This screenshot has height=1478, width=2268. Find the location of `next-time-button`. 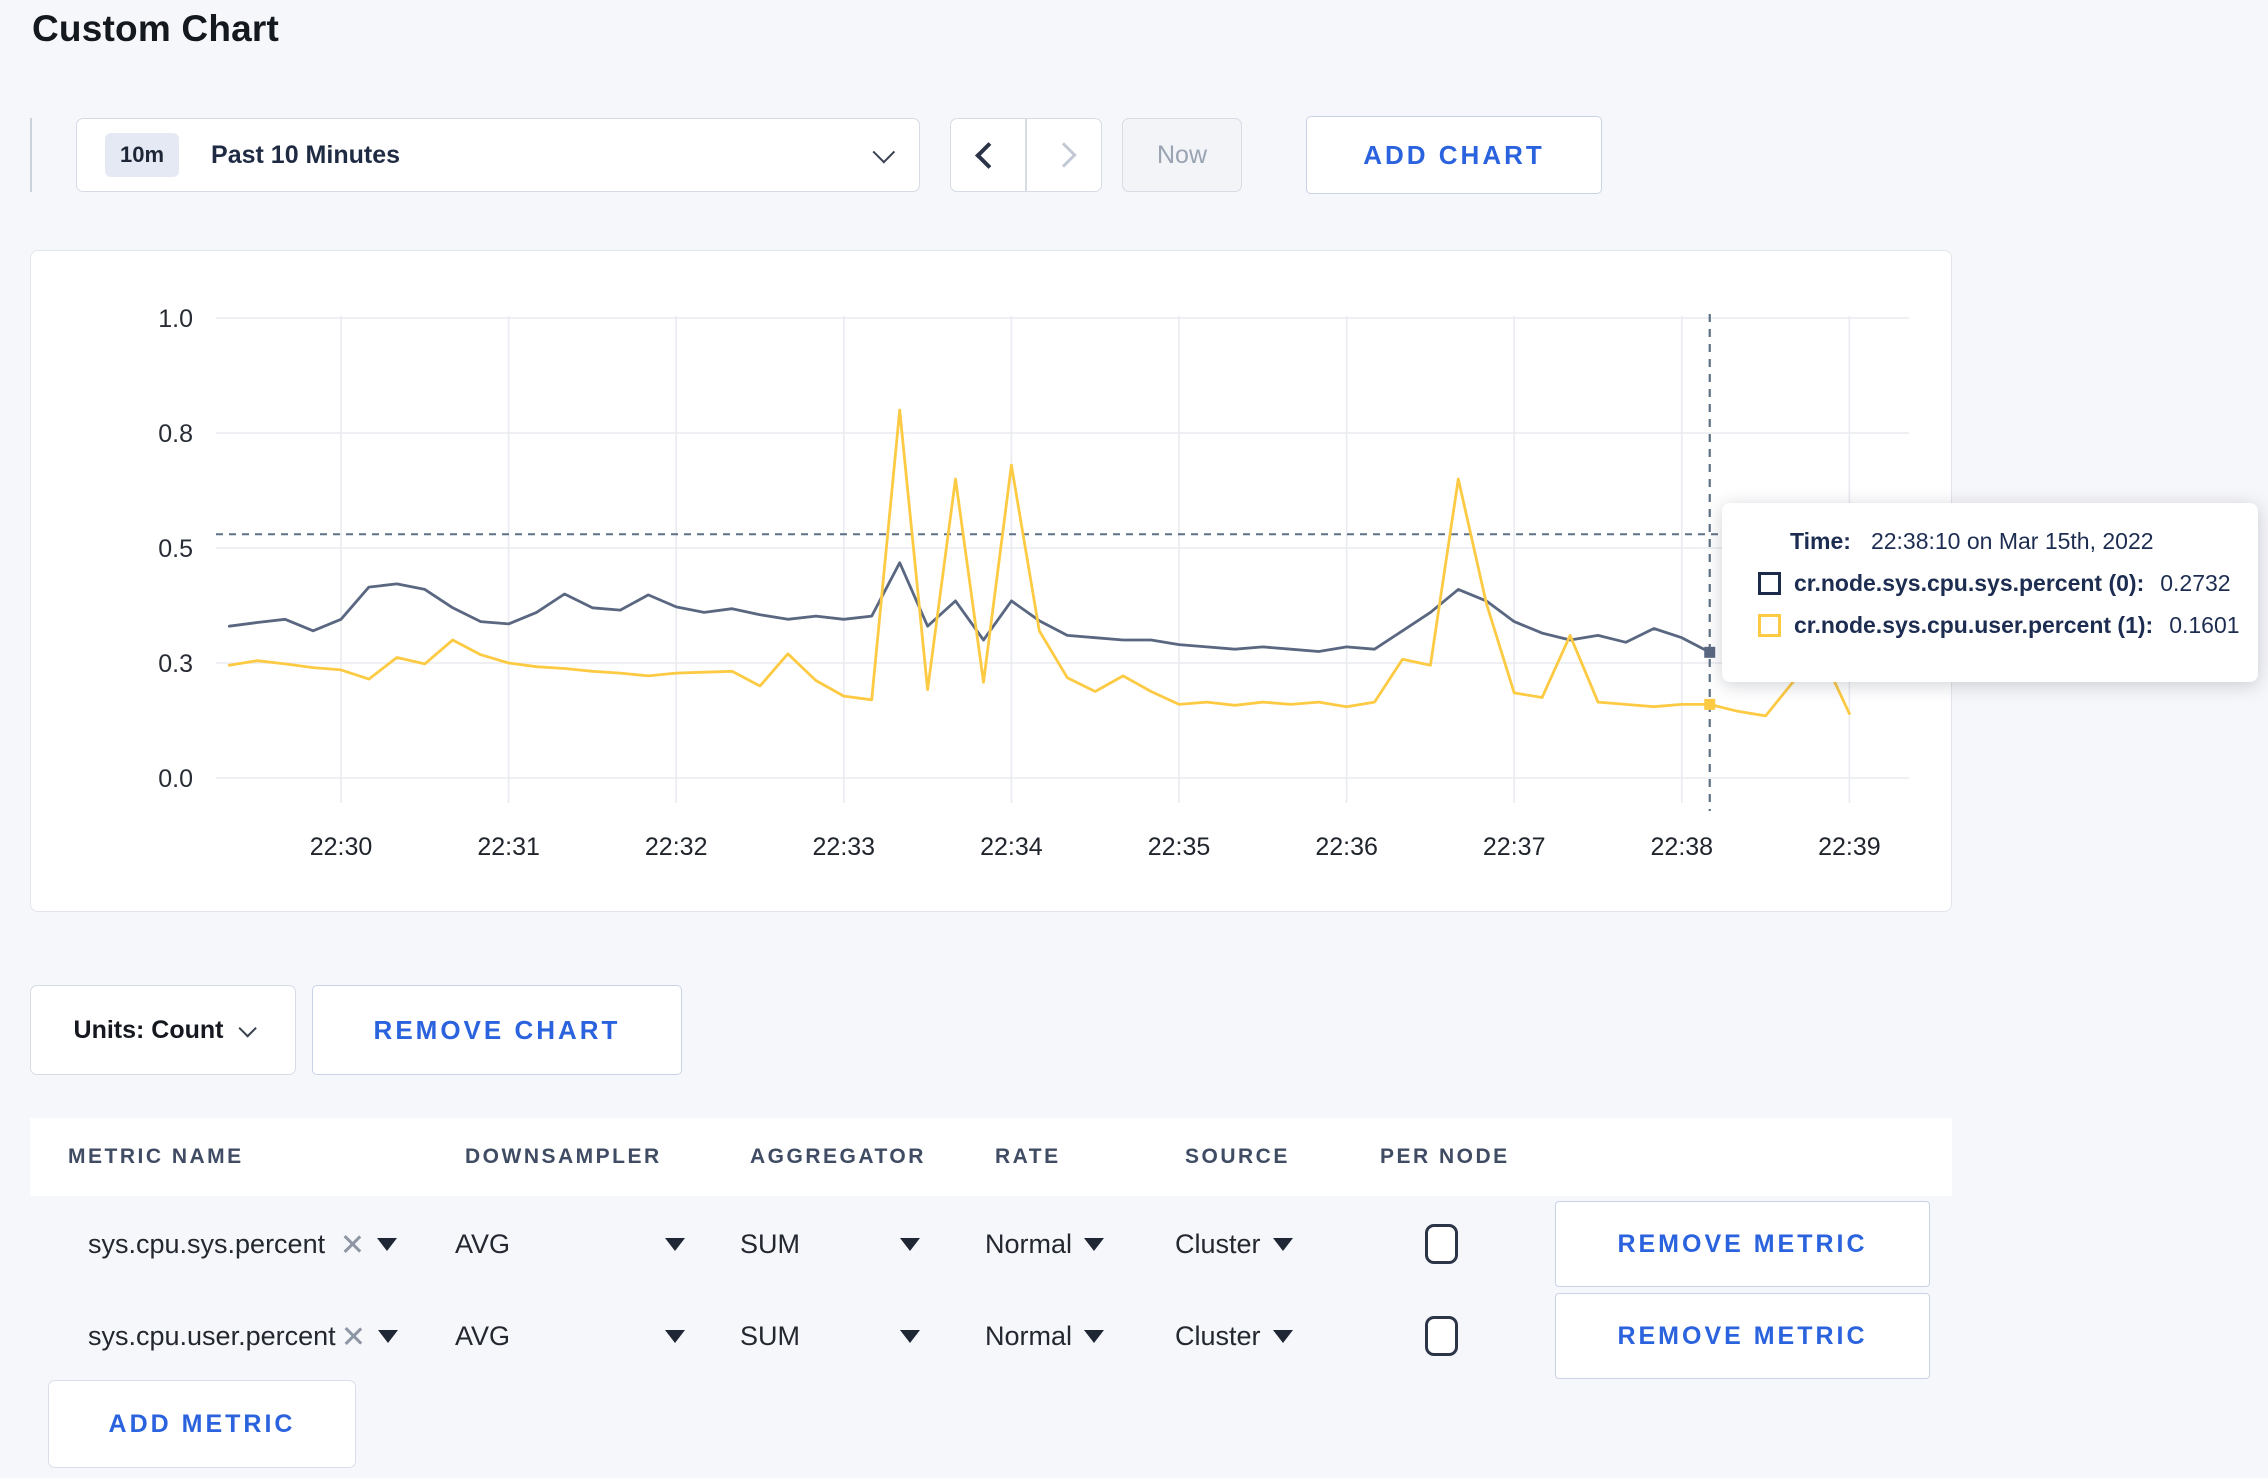

next-time-button is located at coordinates (1064, 155).